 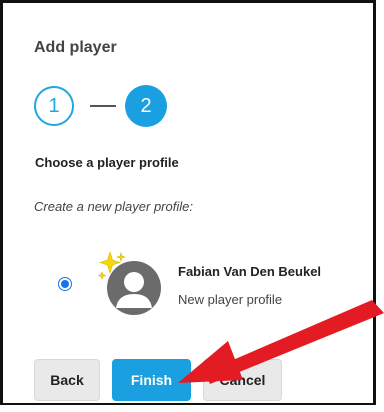 What do you see at coordinates (103, 106) in the screenshot?
I see `step-connector` at bounding box center [103, 106].